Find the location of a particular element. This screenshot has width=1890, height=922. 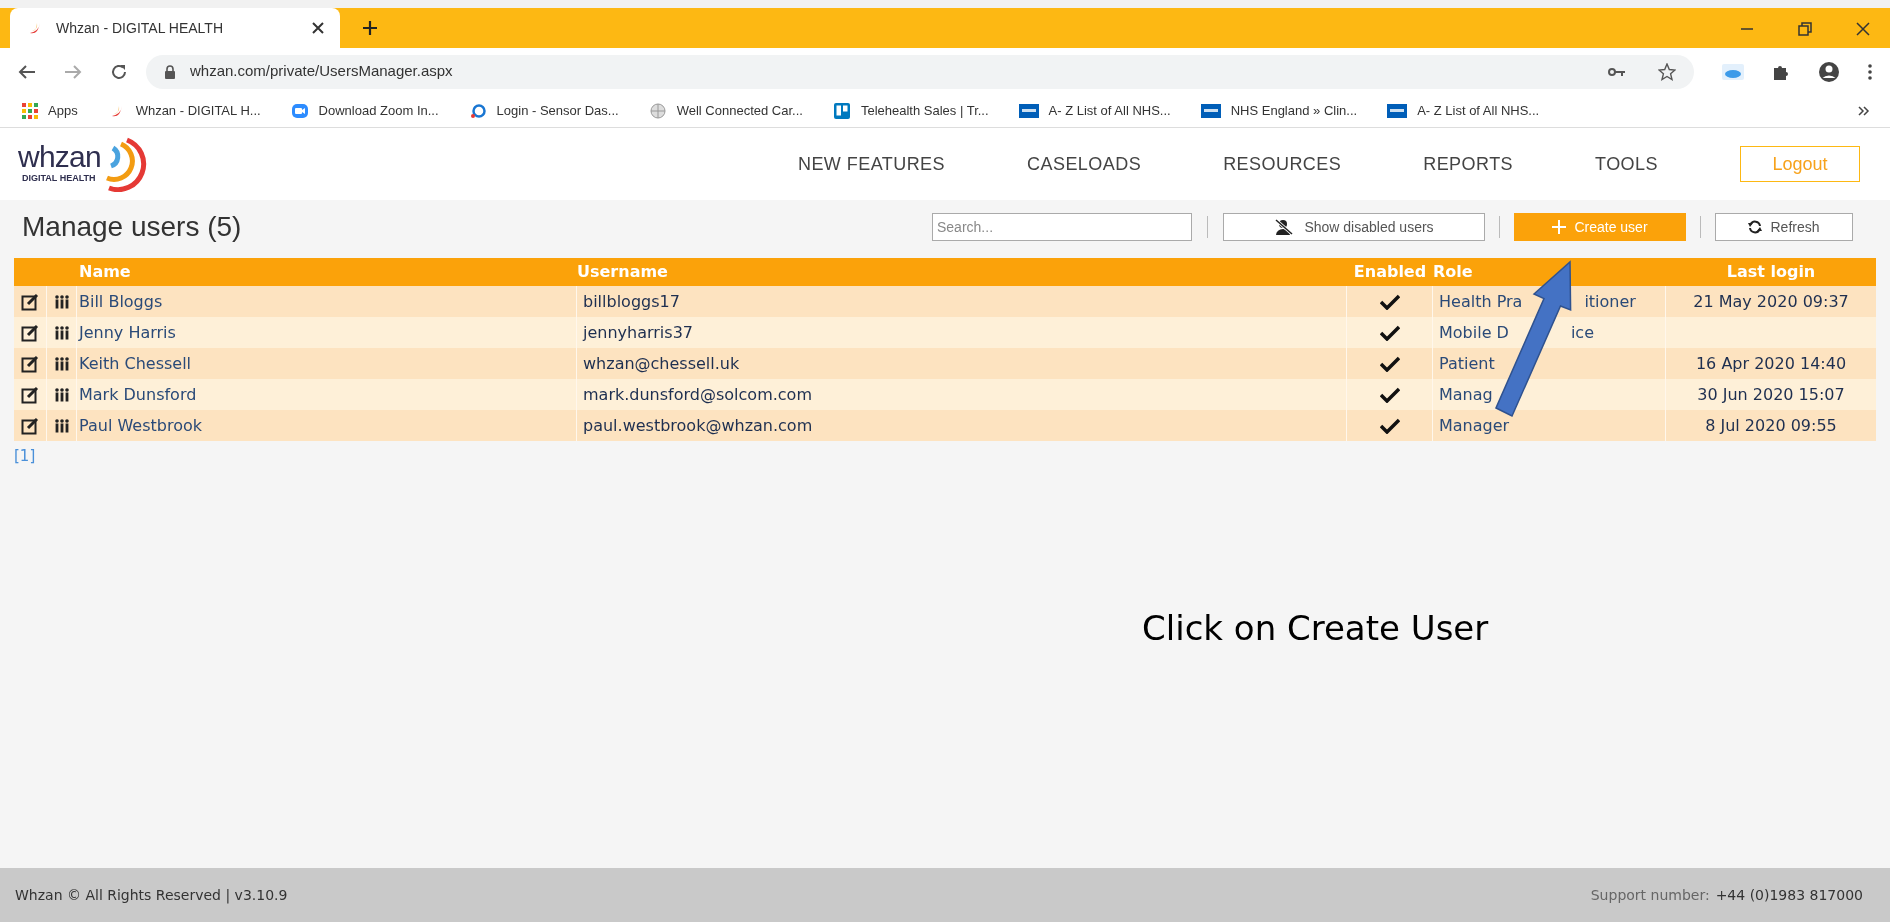

username-cell-text: jennyharris37 is located at coordinates (638, 332).